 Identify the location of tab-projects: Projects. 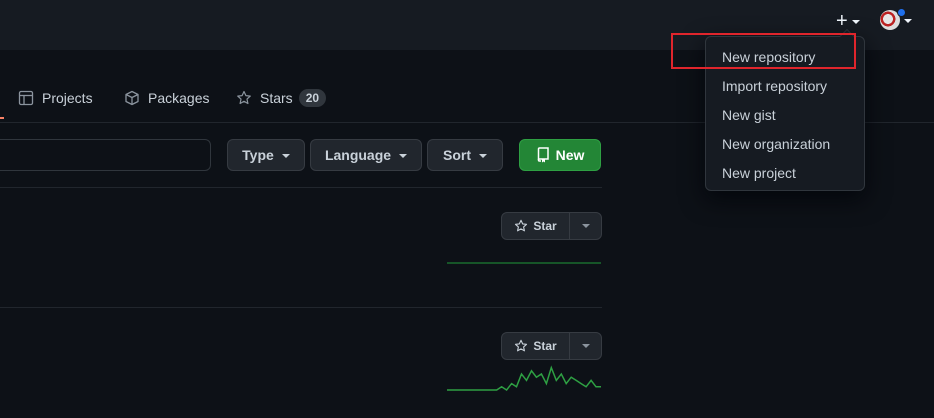
(55, 98).